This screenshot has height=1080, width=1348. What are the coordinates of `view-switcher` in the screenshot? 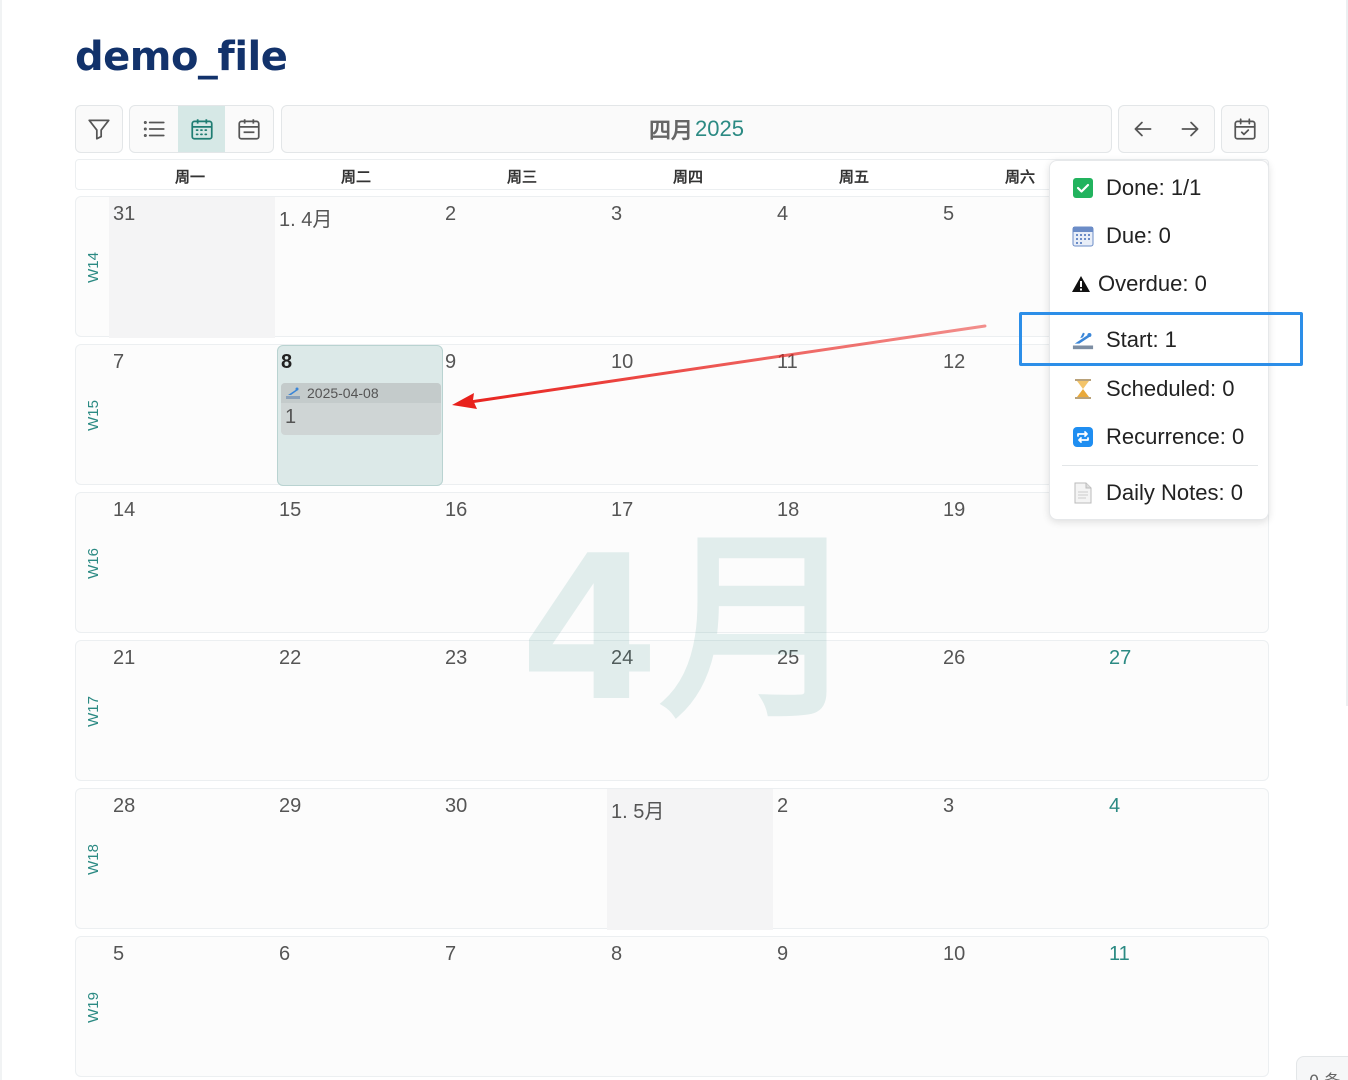 It's located at (201, 129).